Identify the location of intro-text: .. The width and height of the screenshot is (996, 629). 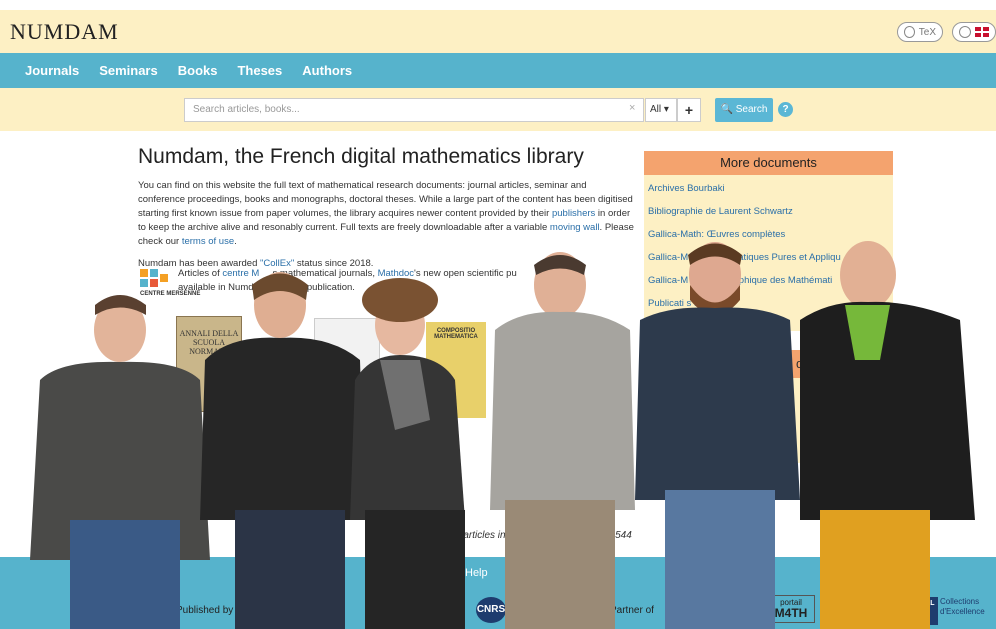
(235, 241).